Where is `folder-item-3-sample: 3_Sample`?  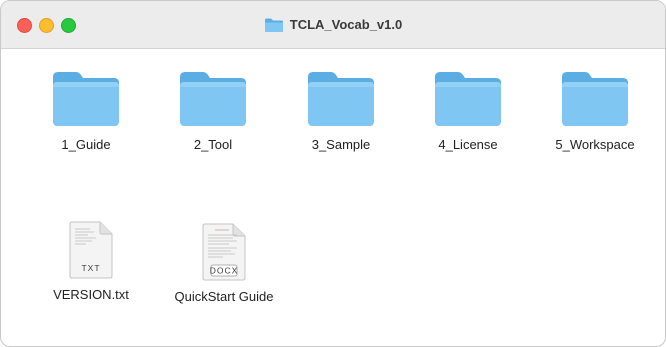
folder-item-3-sample: 3_Sample is located at coordinates (341, 109).